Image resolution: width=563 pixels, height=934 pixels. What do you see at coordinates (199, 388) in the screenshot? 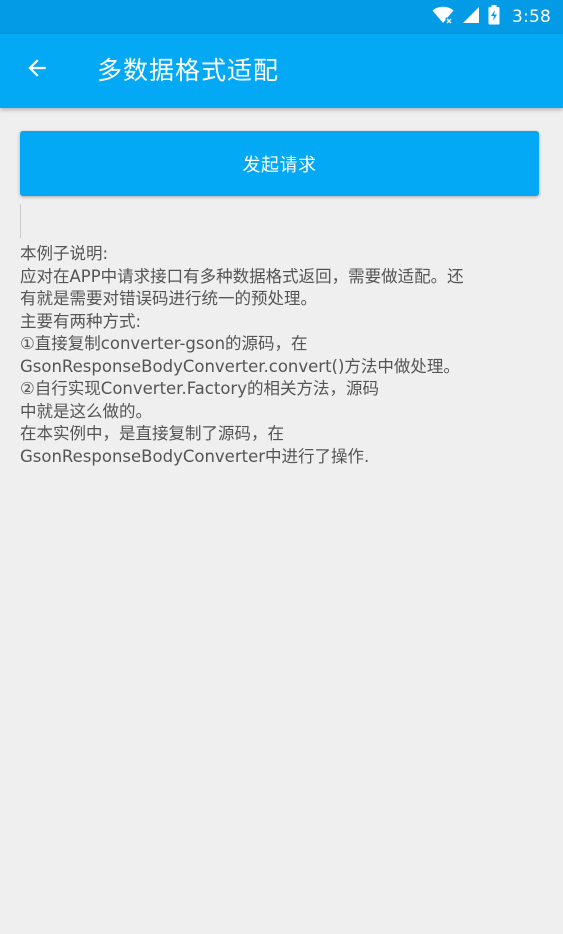
I see `description-line: ②自行实现Converter.Factory的相关方法，源码` at bounding box center [199, 388].